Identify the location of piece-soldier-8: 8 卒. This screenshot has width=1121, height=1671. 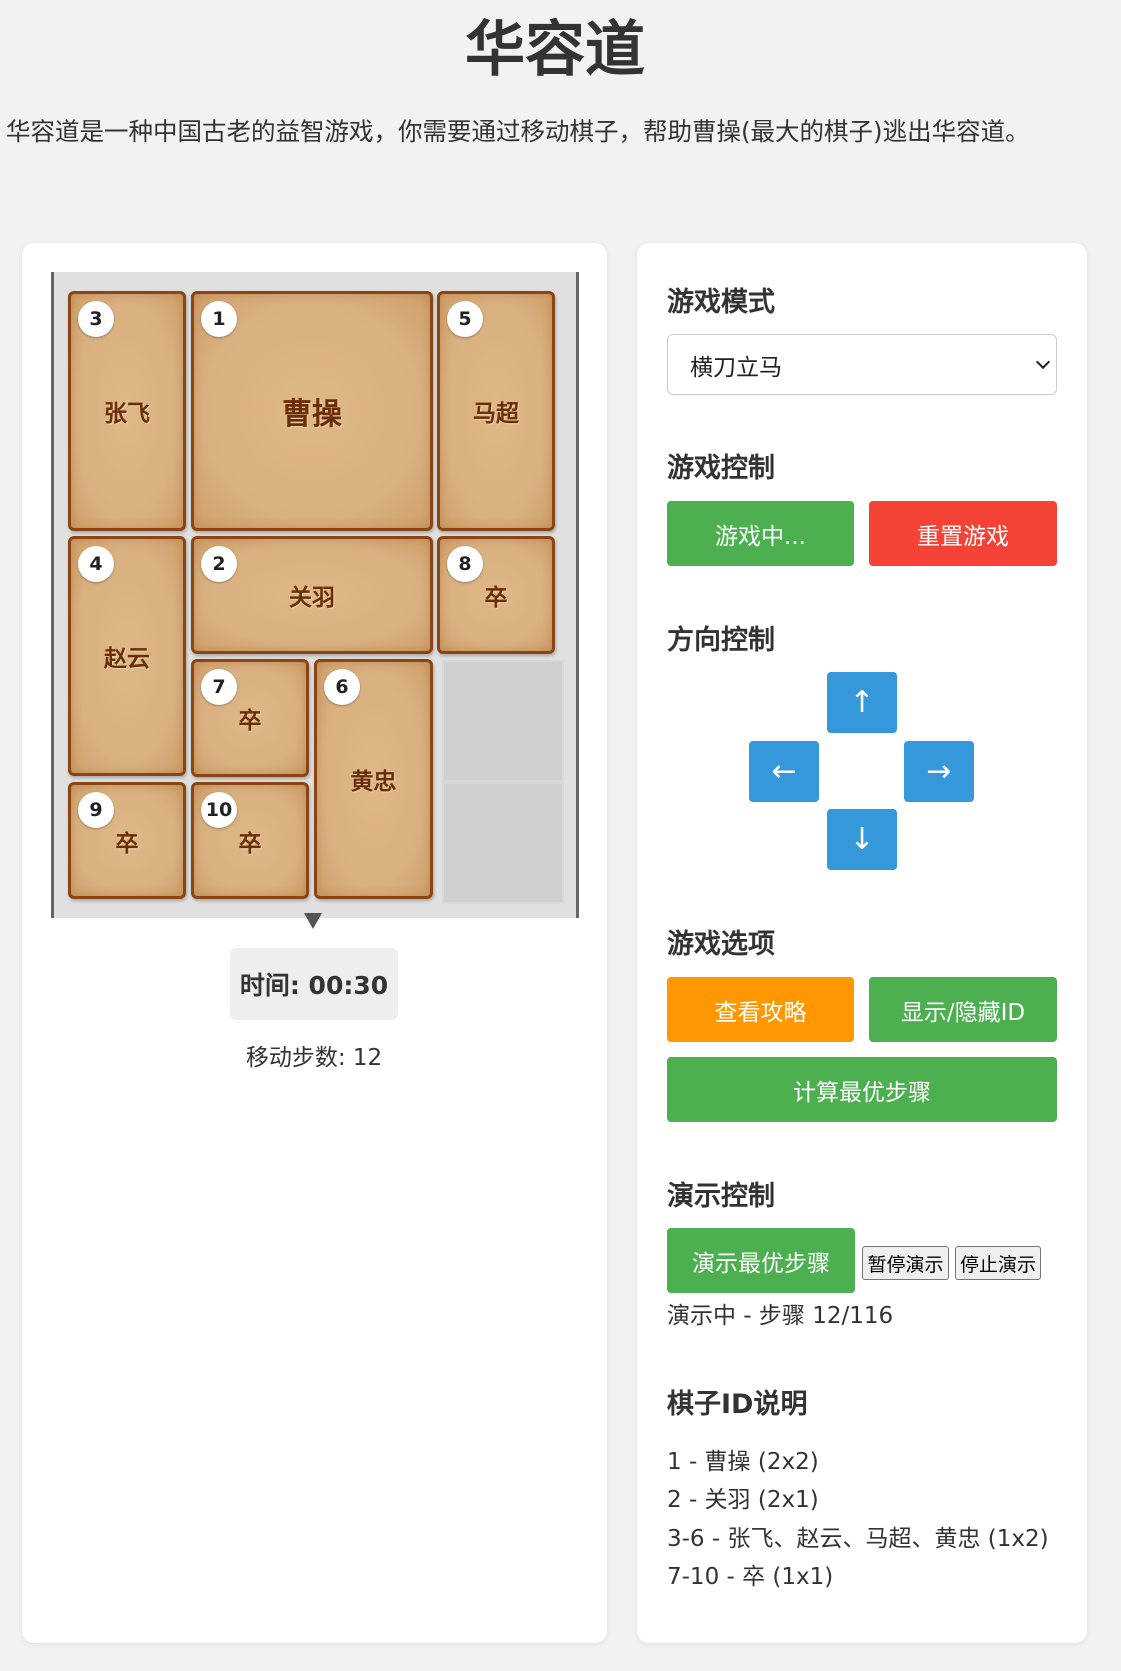
(496, 595).